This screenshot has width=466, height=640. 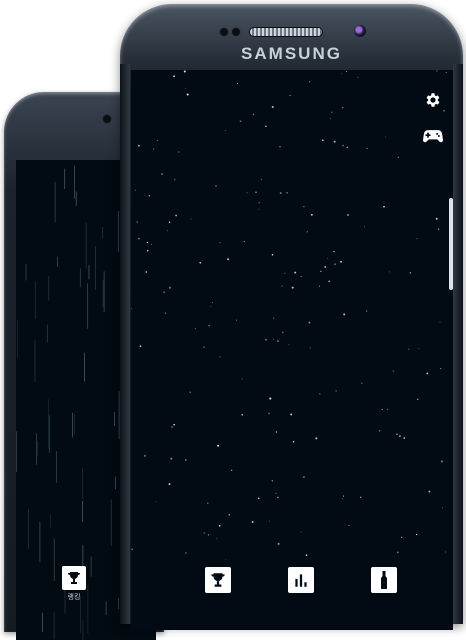 I want to click on tab-ranking, so click(x=218, y=580).